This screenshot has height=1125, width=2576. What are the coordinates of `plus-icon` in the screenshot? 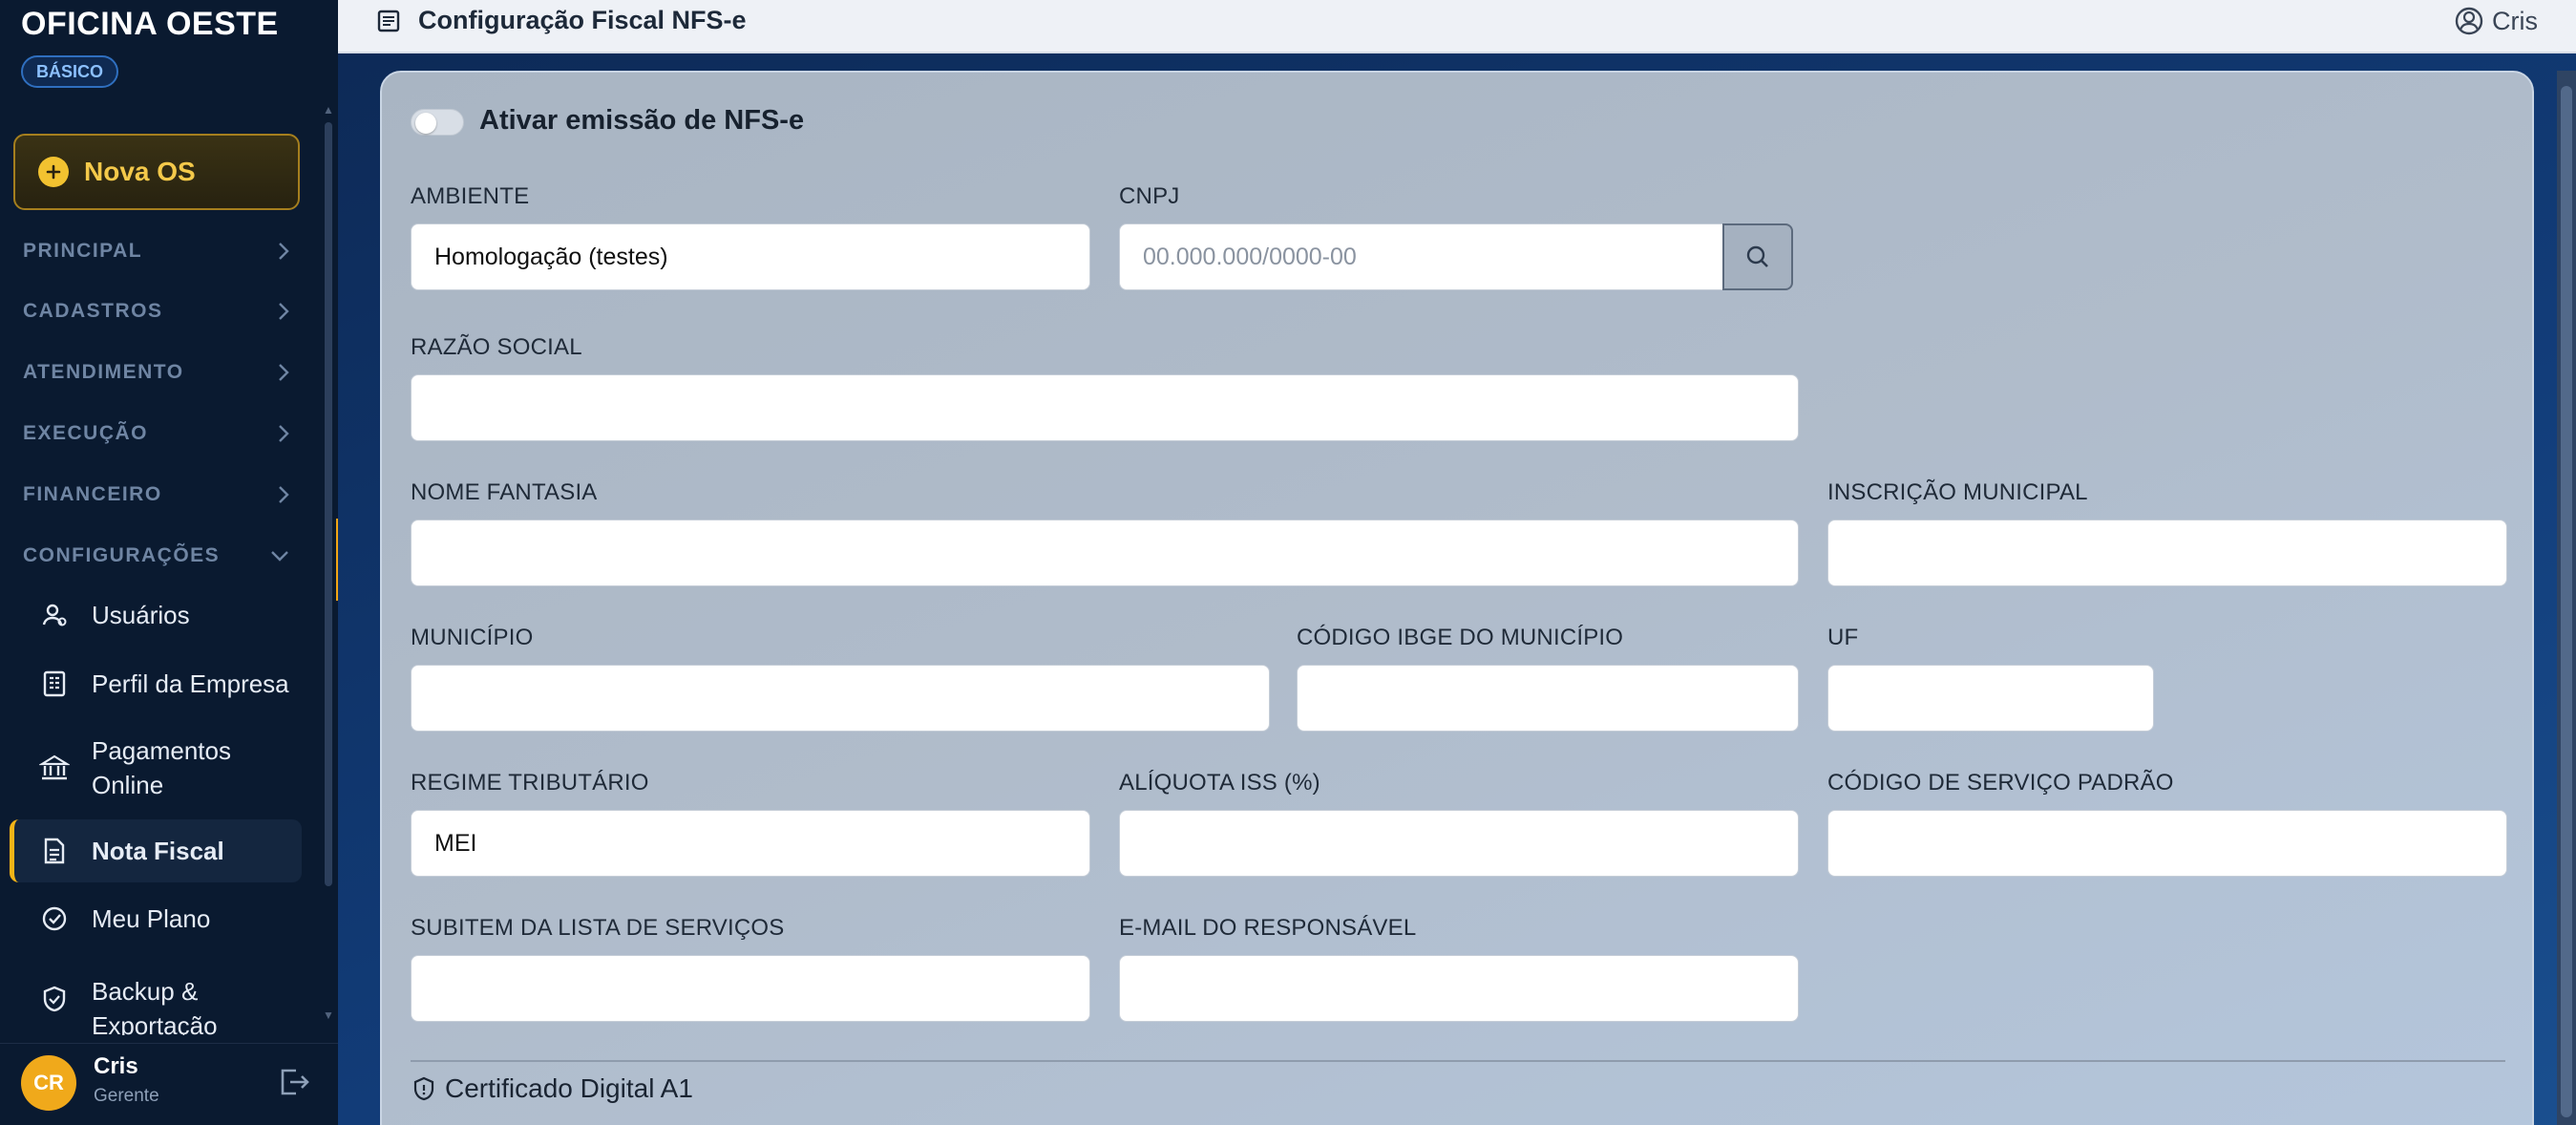 It's located at (53, 172).